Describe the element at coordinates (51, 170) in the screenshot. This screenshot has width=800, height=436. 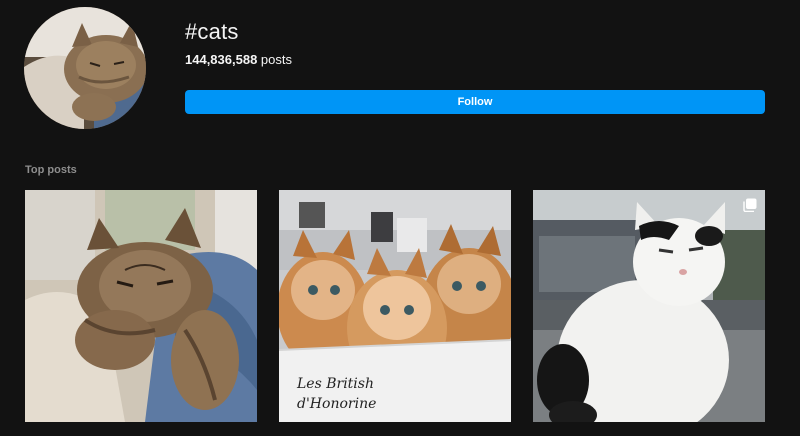
I see `top-posts-label: Top posts` at that location.